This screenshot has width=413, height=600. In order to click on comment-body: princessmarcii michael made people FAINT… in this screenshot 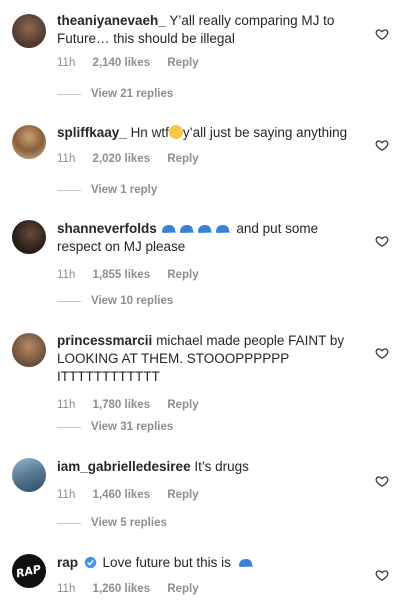, I will do `click(207, 373)`.